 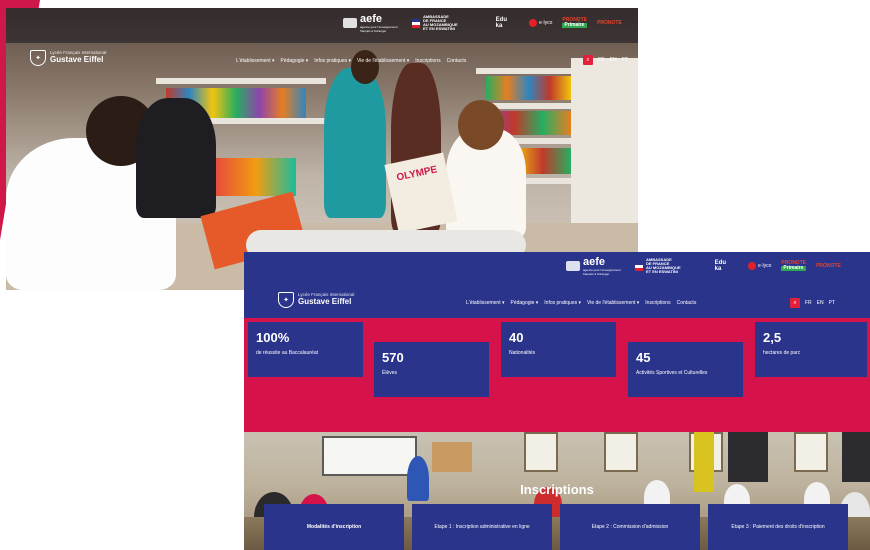 What do you see at coordinates (782, 353) in the screenshot?
I see `stat-label: hectares de parc` at bounding box center [782, 353].